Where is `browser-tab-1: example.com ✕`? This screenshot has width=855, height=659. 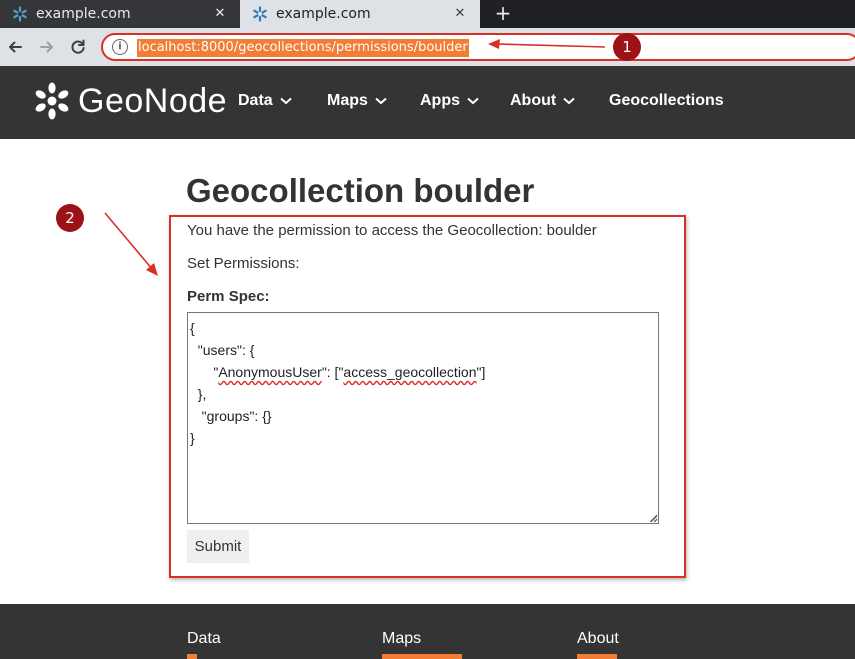 browser-tab-1: example.com ✕ is located at coordinates (120, 14).